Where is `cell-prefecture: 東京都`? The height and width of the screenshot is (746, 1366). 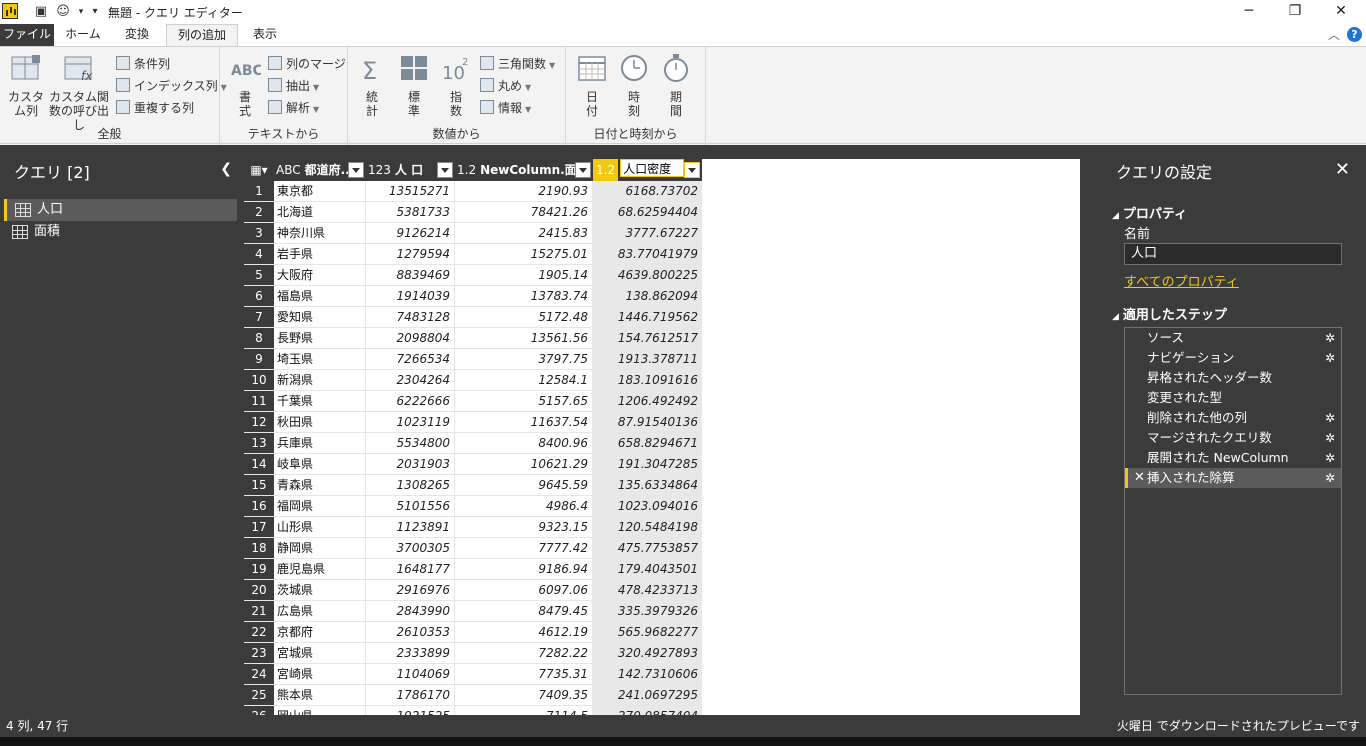
cell-prefecture: 東京都 is located at coordinates (320, 191).